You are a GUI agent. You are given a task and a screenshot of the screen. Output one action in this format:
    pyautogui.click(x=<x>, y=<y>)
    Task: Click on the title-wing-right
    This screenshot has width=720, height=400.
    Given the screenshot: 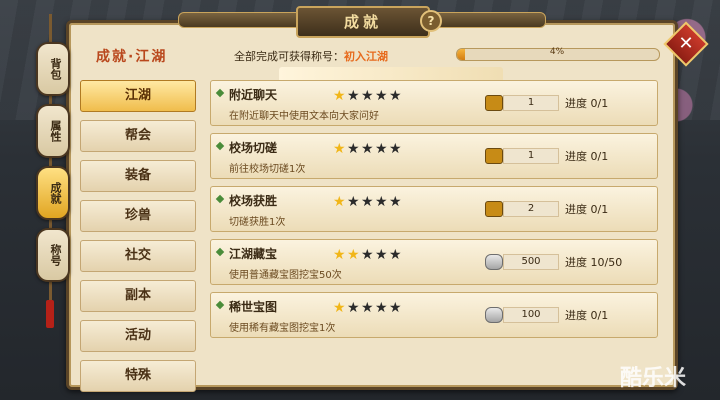 What is the action you would take?
    pyautogui.click(x=485, y=20)
    